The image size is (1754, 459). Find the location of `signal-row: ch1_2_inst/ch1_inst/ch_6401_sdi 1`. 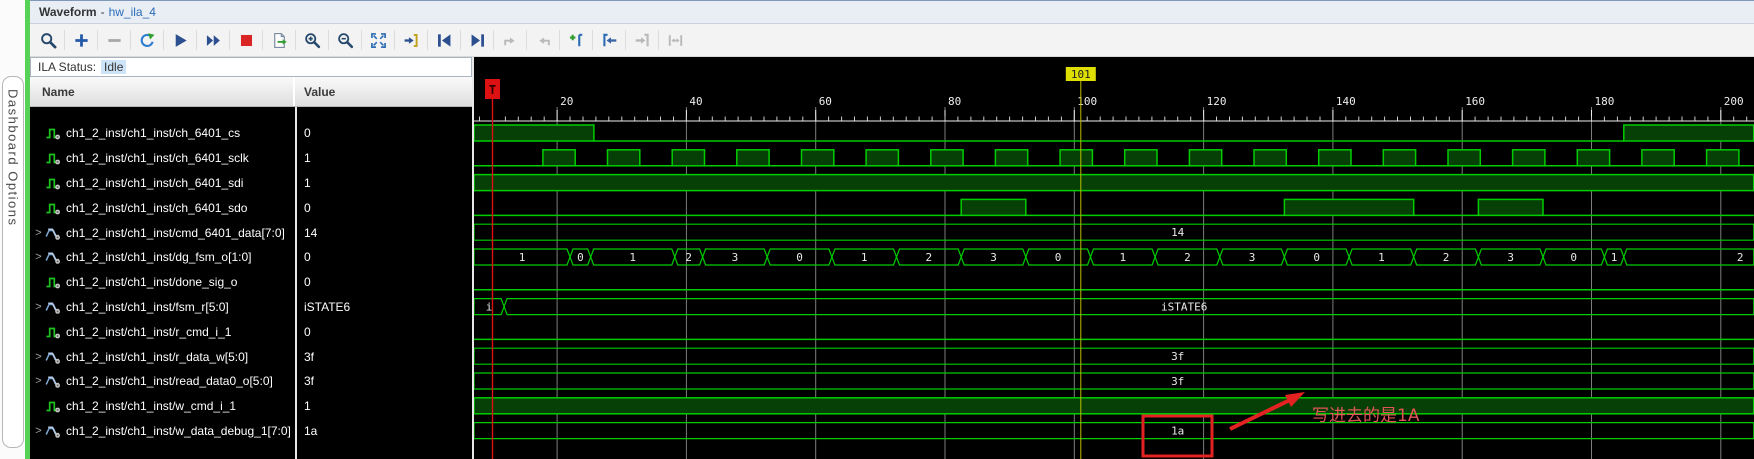

signal-row: ch1_2_inst/ch1_inst/ch_6401_sdi 1 is located at coordinates (251, 183).